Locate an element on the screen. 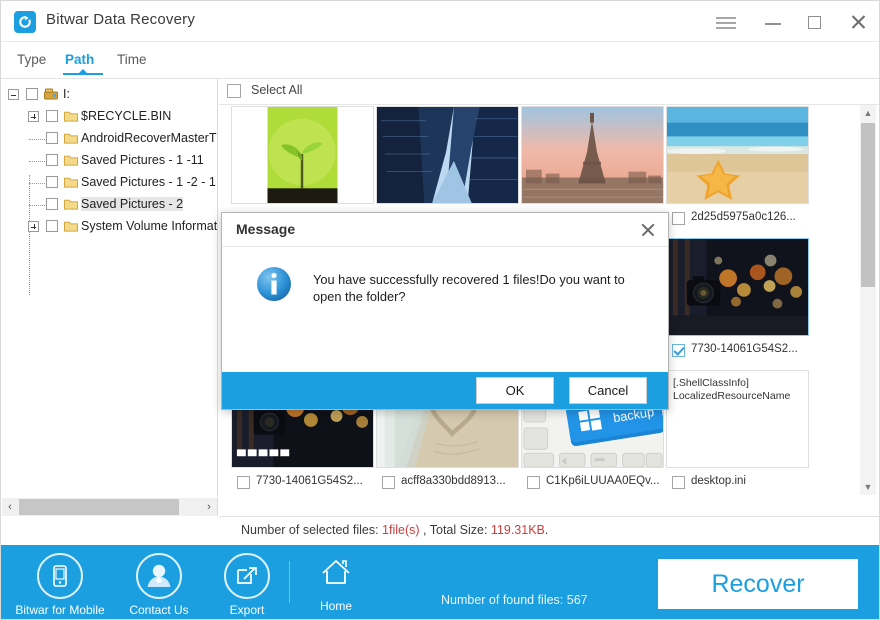 The image size is (880, 620). select-all-label: Select All is located at coordinates (277, 90).